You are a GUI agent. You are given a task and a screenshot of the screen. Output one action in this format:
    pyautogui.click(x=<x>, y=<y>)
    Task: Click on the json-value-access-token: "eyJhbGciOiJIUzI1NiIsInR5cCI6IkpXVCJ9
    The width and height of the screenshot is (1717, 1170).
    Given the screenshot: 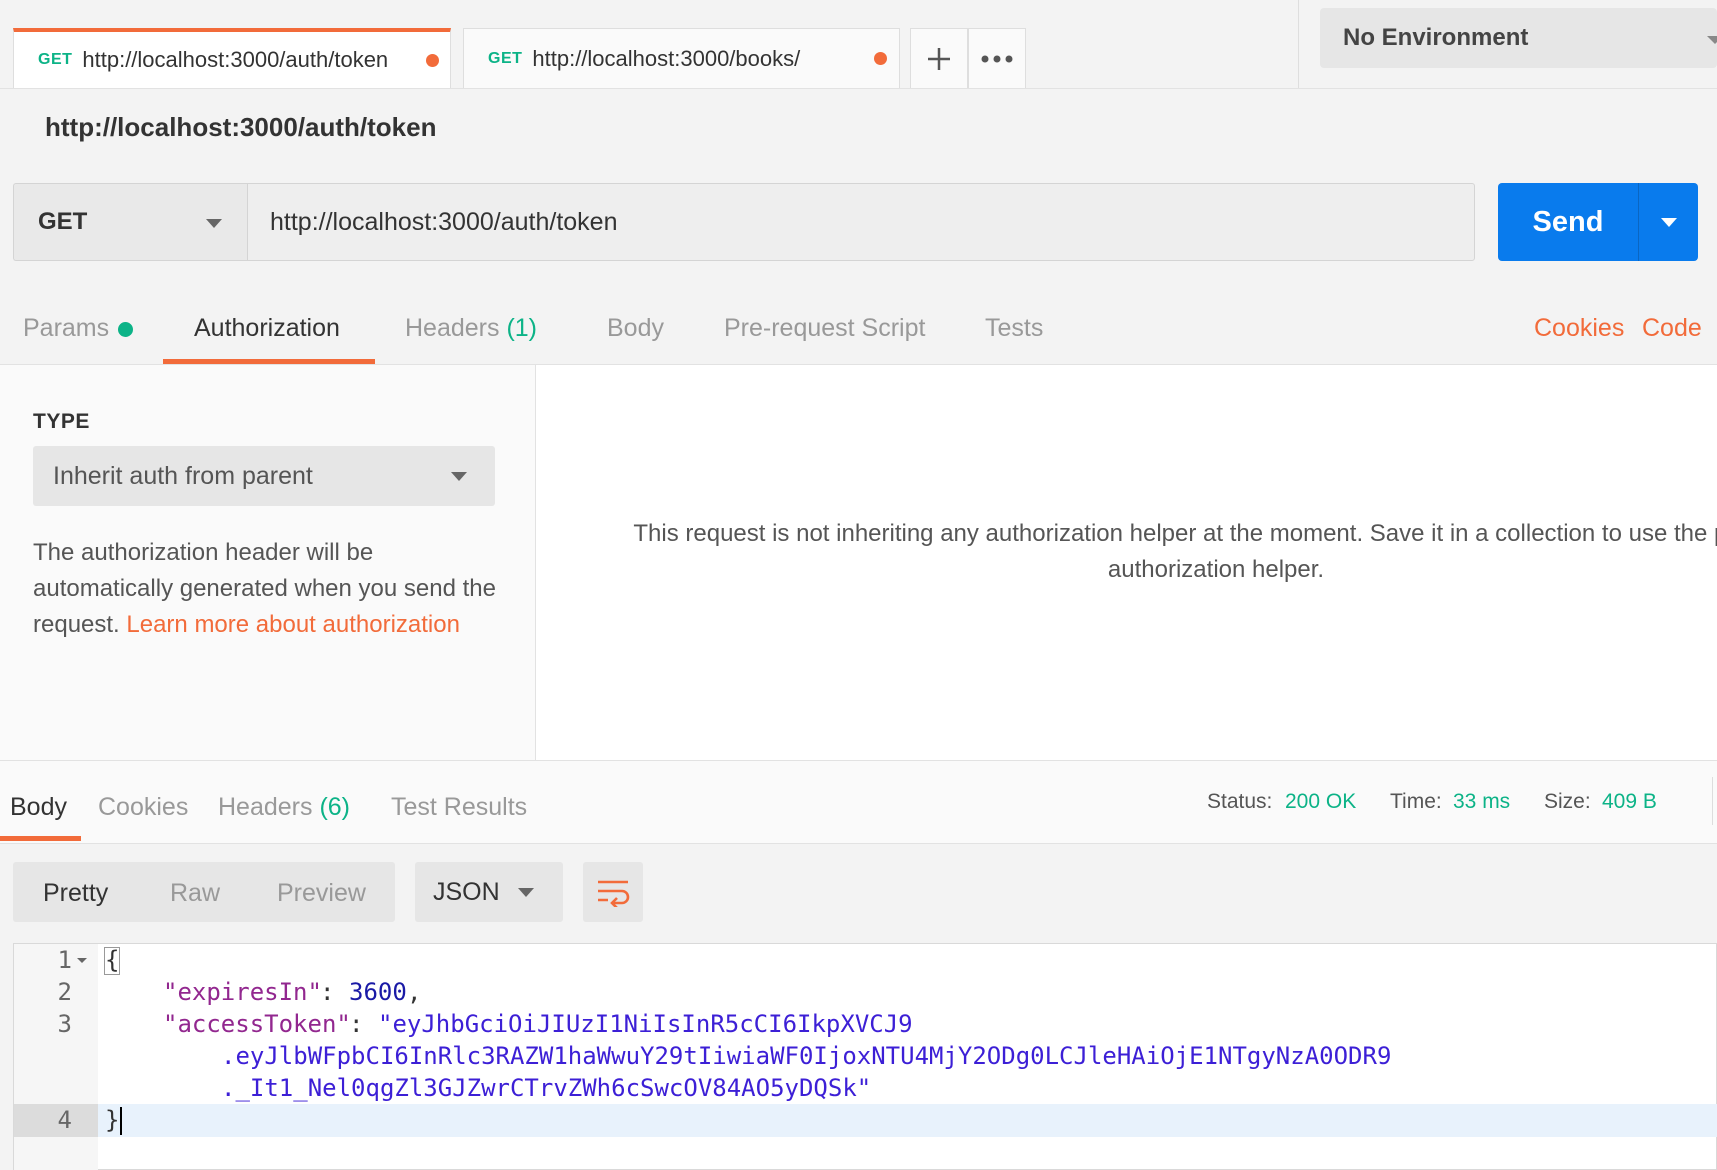 What is the action you would take?
    pyautogui.click(x=645, y=1024)
    